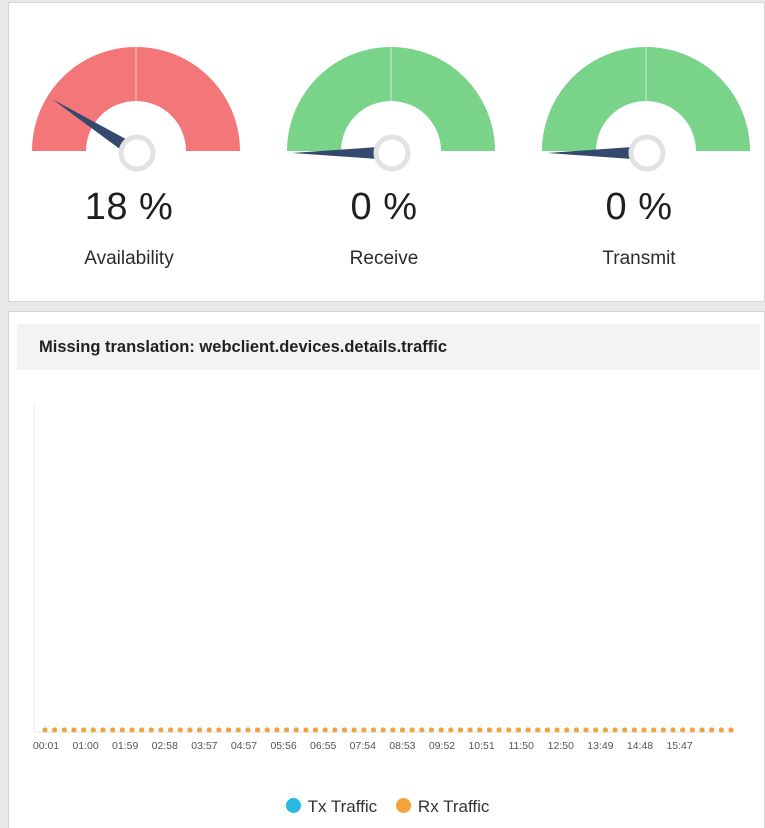 Image resolution: width=765 pixels, height=828 pixels. What do you see at coordinates (129, 258) in the screenshot?
I see `availability-label: Availability` at bounding box center [129, 258].